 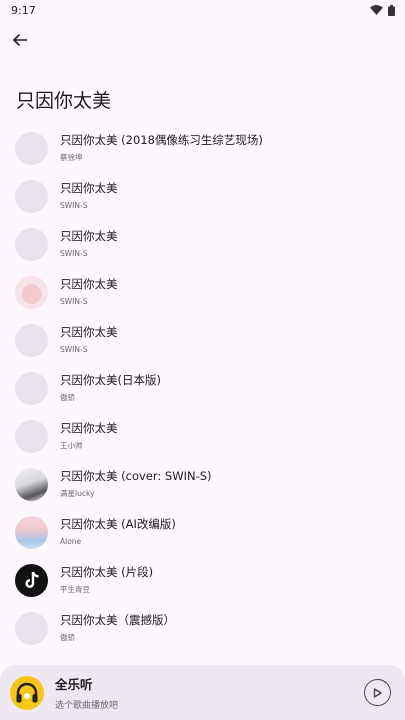 I want to click on player-app-name: 全乐听, so click(x=74, y=684).